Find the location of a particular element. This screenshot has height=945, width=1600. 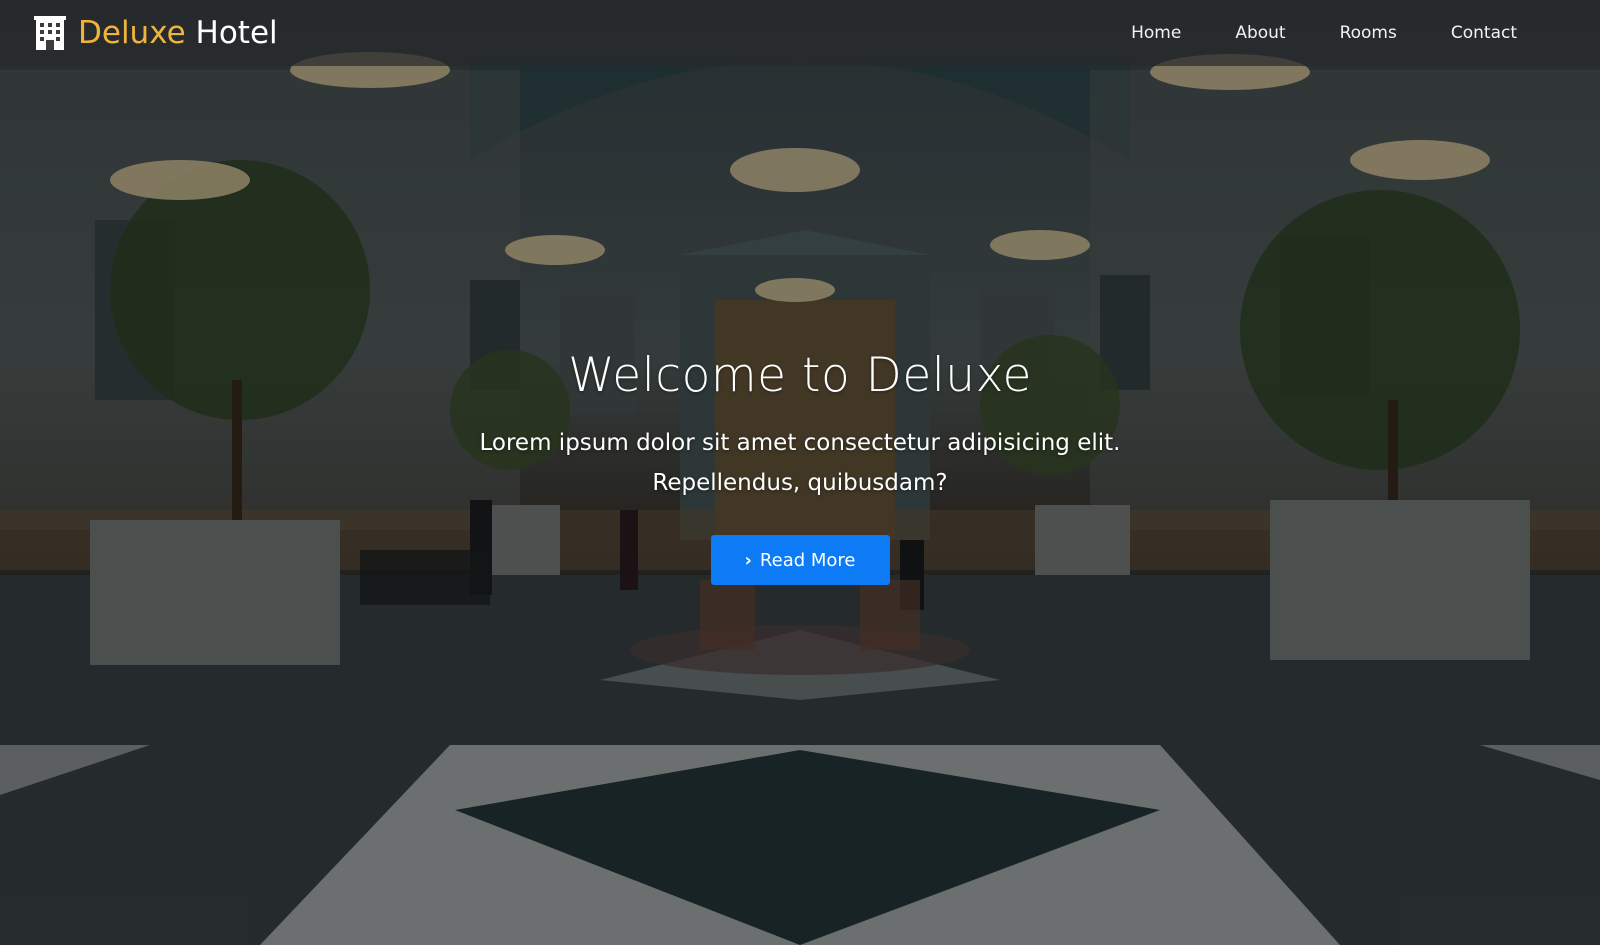

nav-link-home: Home is located at coordinates (1156, 33).